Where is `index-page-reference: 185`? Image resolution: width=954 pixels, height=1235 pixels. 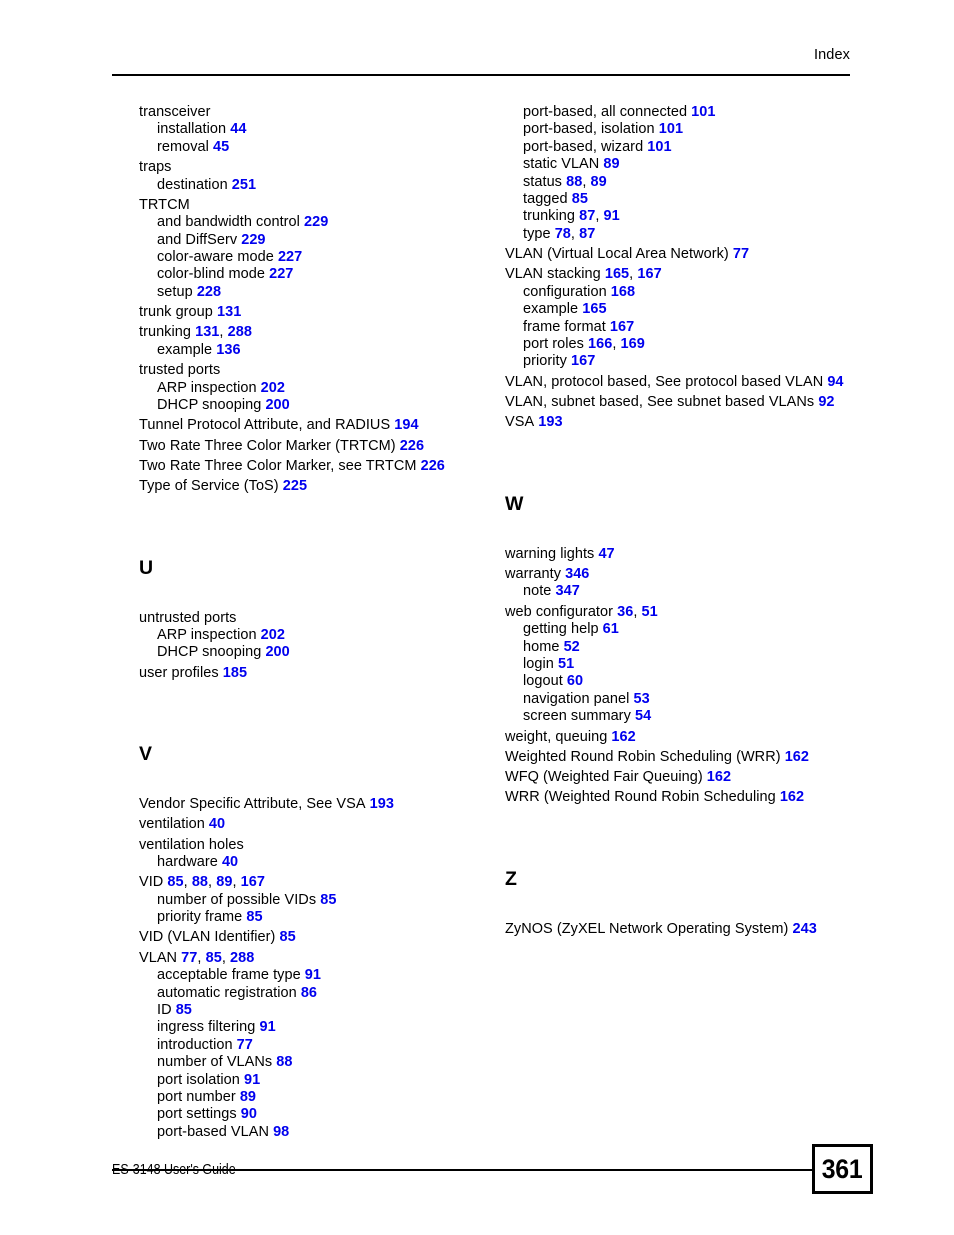 index-page-reference: 185 is located at coordinates (233, 673).